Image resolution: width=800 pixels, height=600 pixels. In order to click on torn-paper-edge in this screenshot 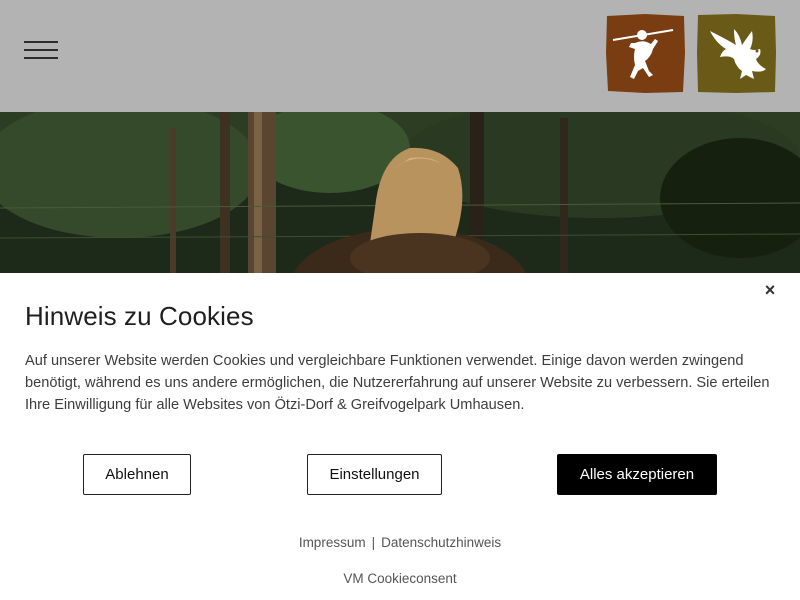, I will do `click(400, 103)`.